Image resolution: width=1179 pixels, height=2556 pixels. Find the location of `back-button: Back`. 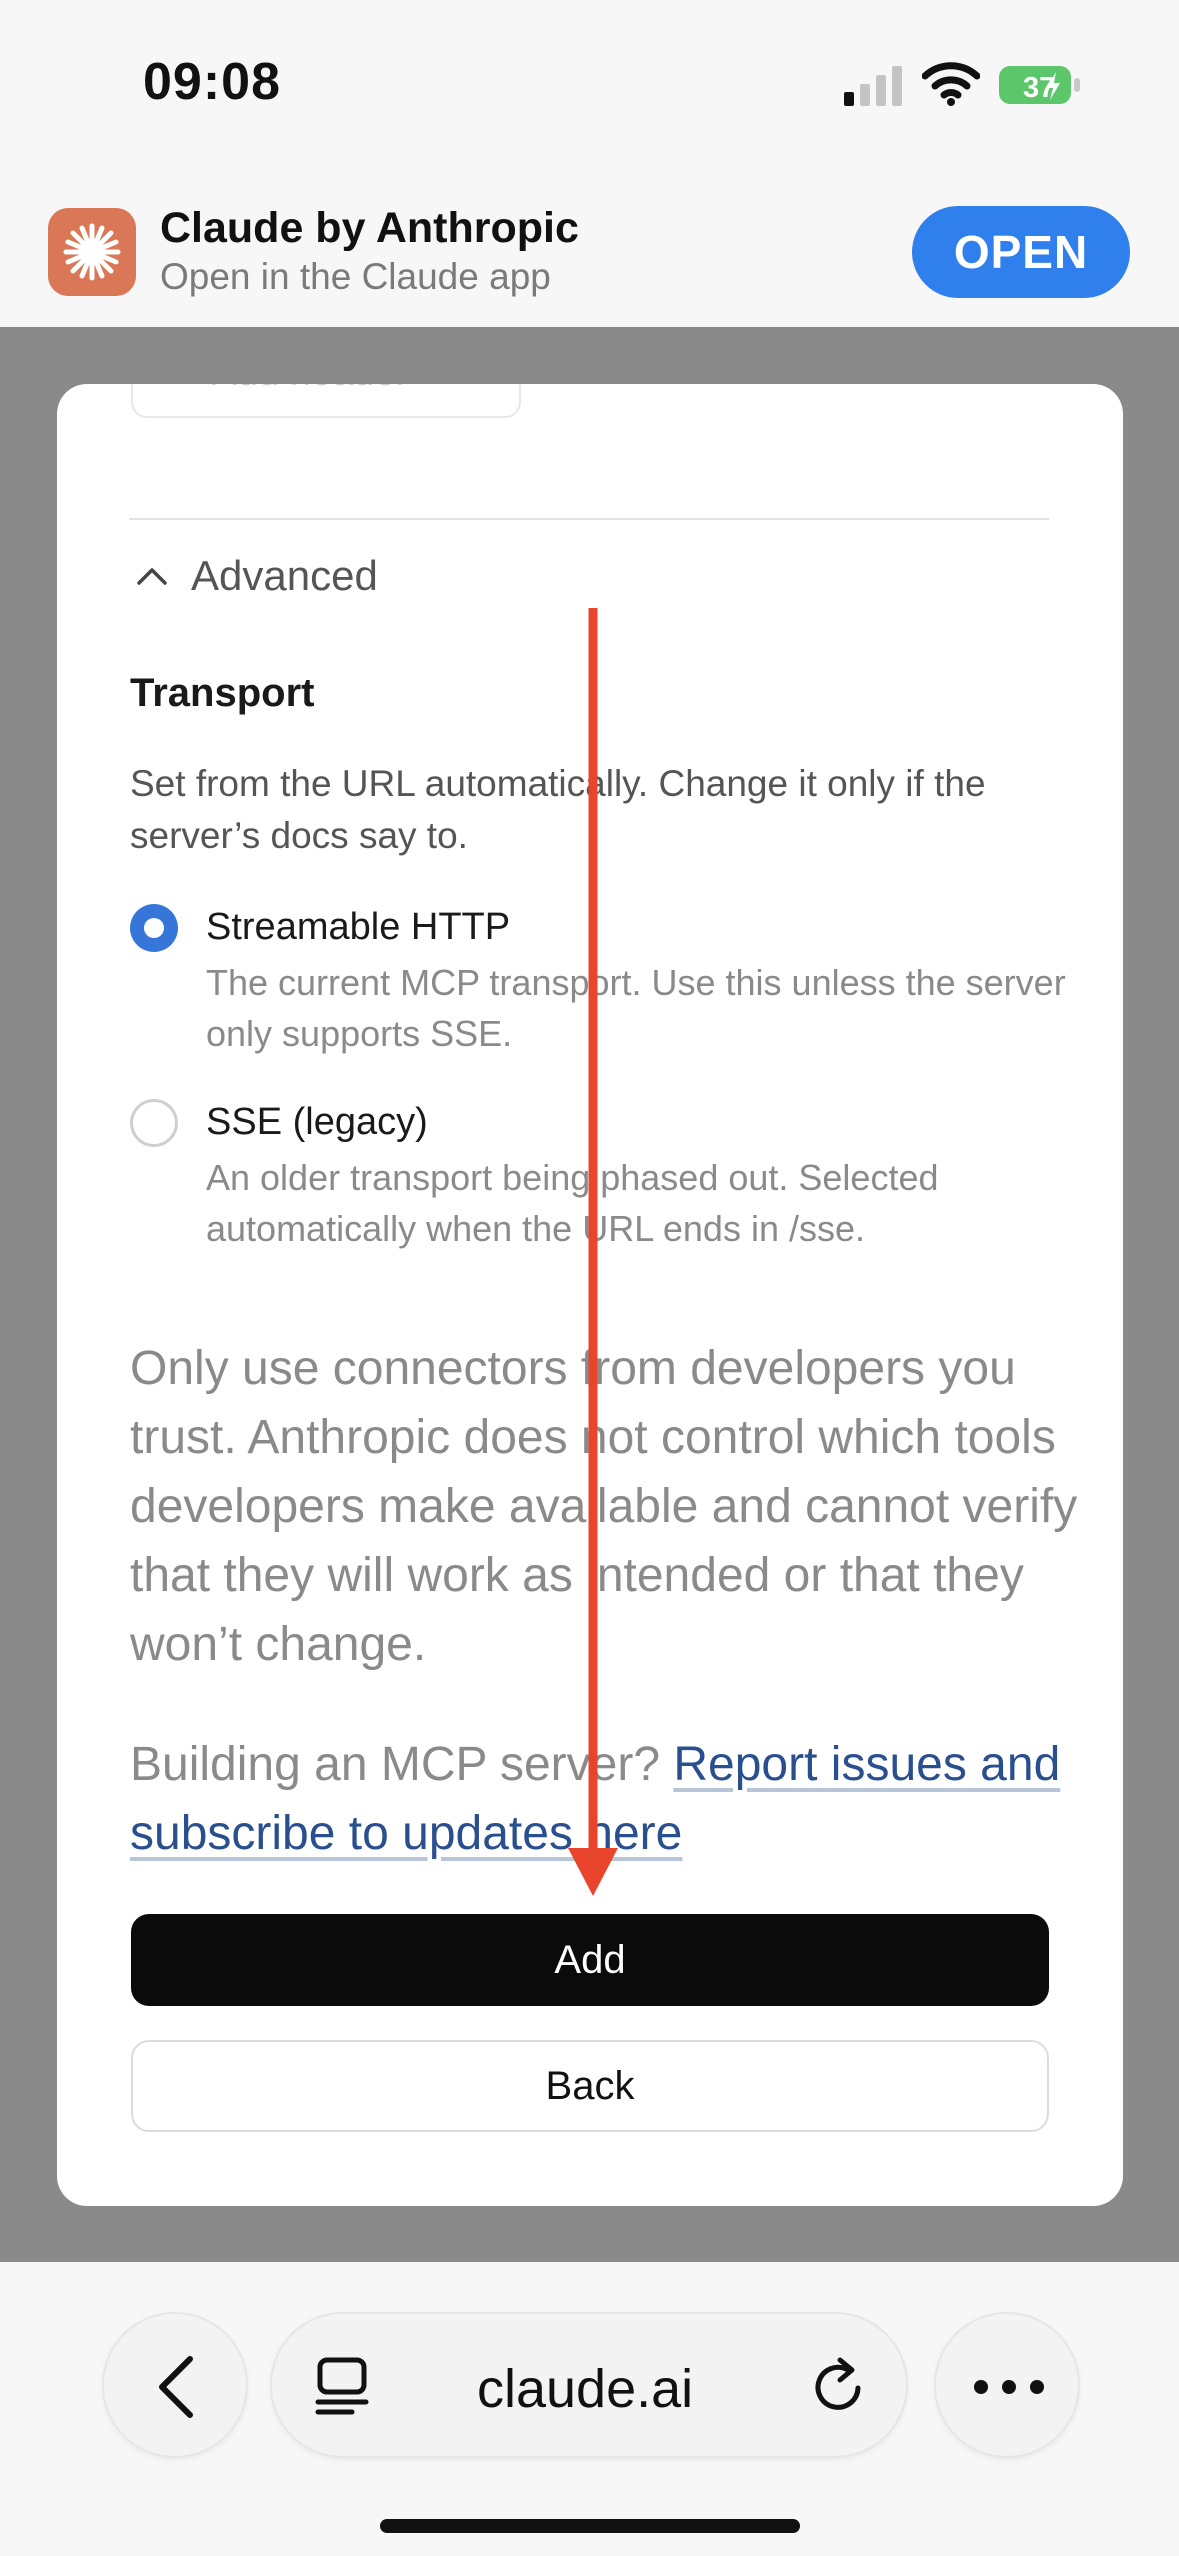

back-button: Back is located at coordinates (590, 2086).